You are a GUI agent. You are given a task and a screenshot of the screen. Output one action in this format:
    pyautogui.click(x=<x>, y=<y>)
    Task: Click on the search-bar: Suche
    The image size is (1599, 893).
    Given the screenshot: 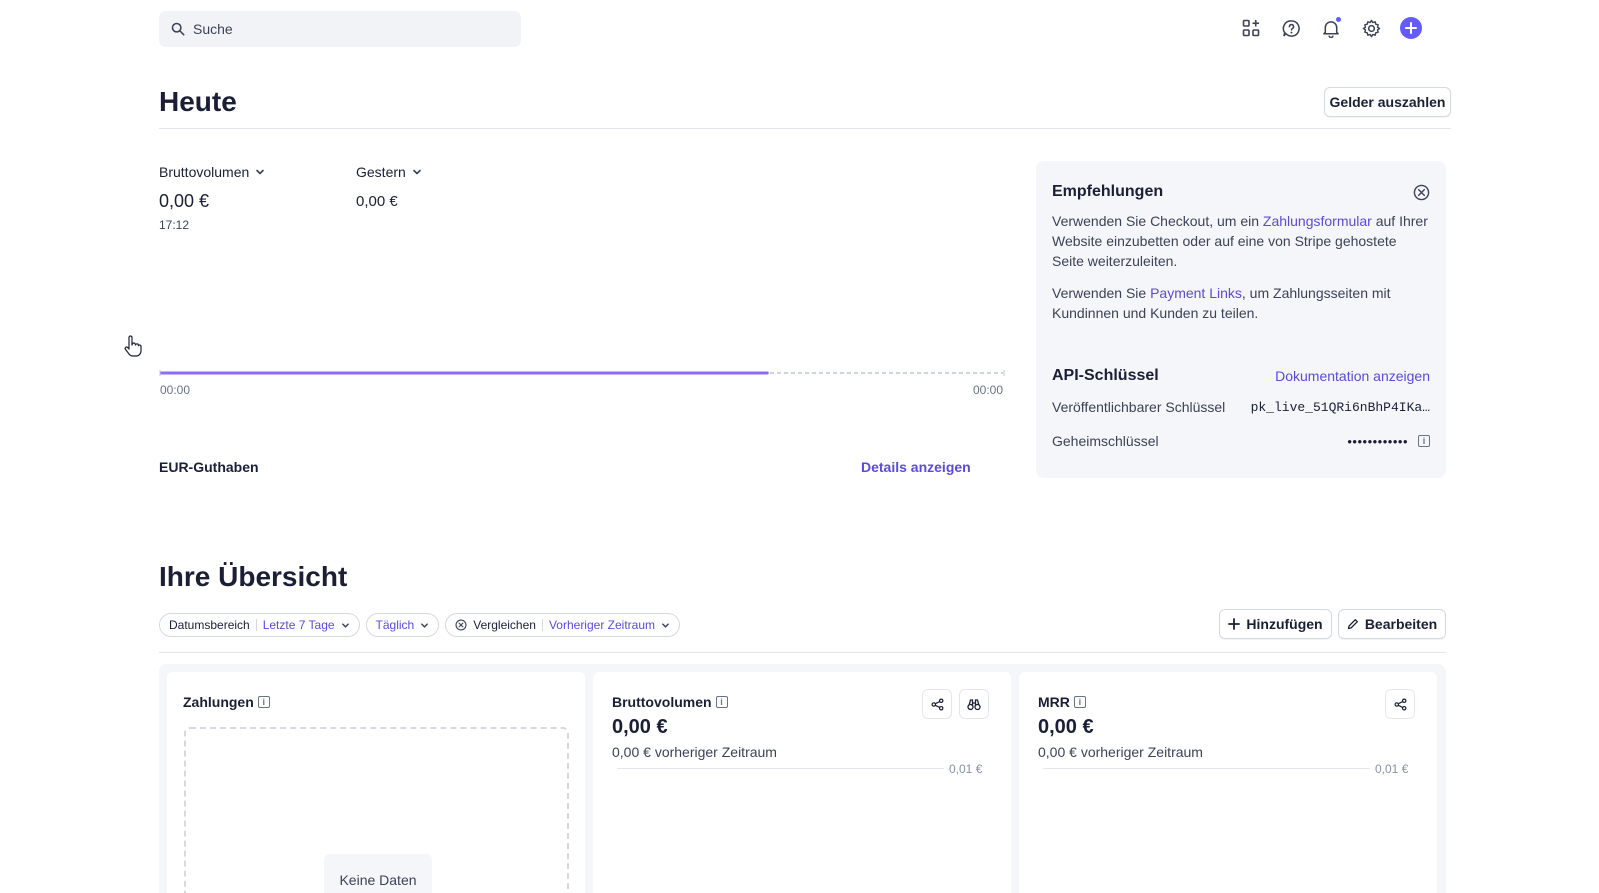 What is the action you would take?
    pyautogui.click(x=340, y=29)
    